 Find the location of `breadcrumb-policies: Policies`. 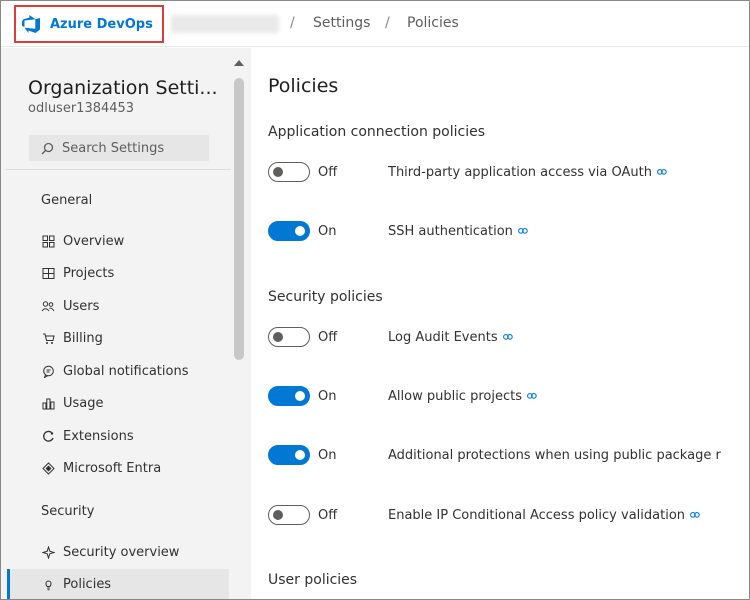

breadcrumb-policies: Policies is located at coordinates (433, 23).